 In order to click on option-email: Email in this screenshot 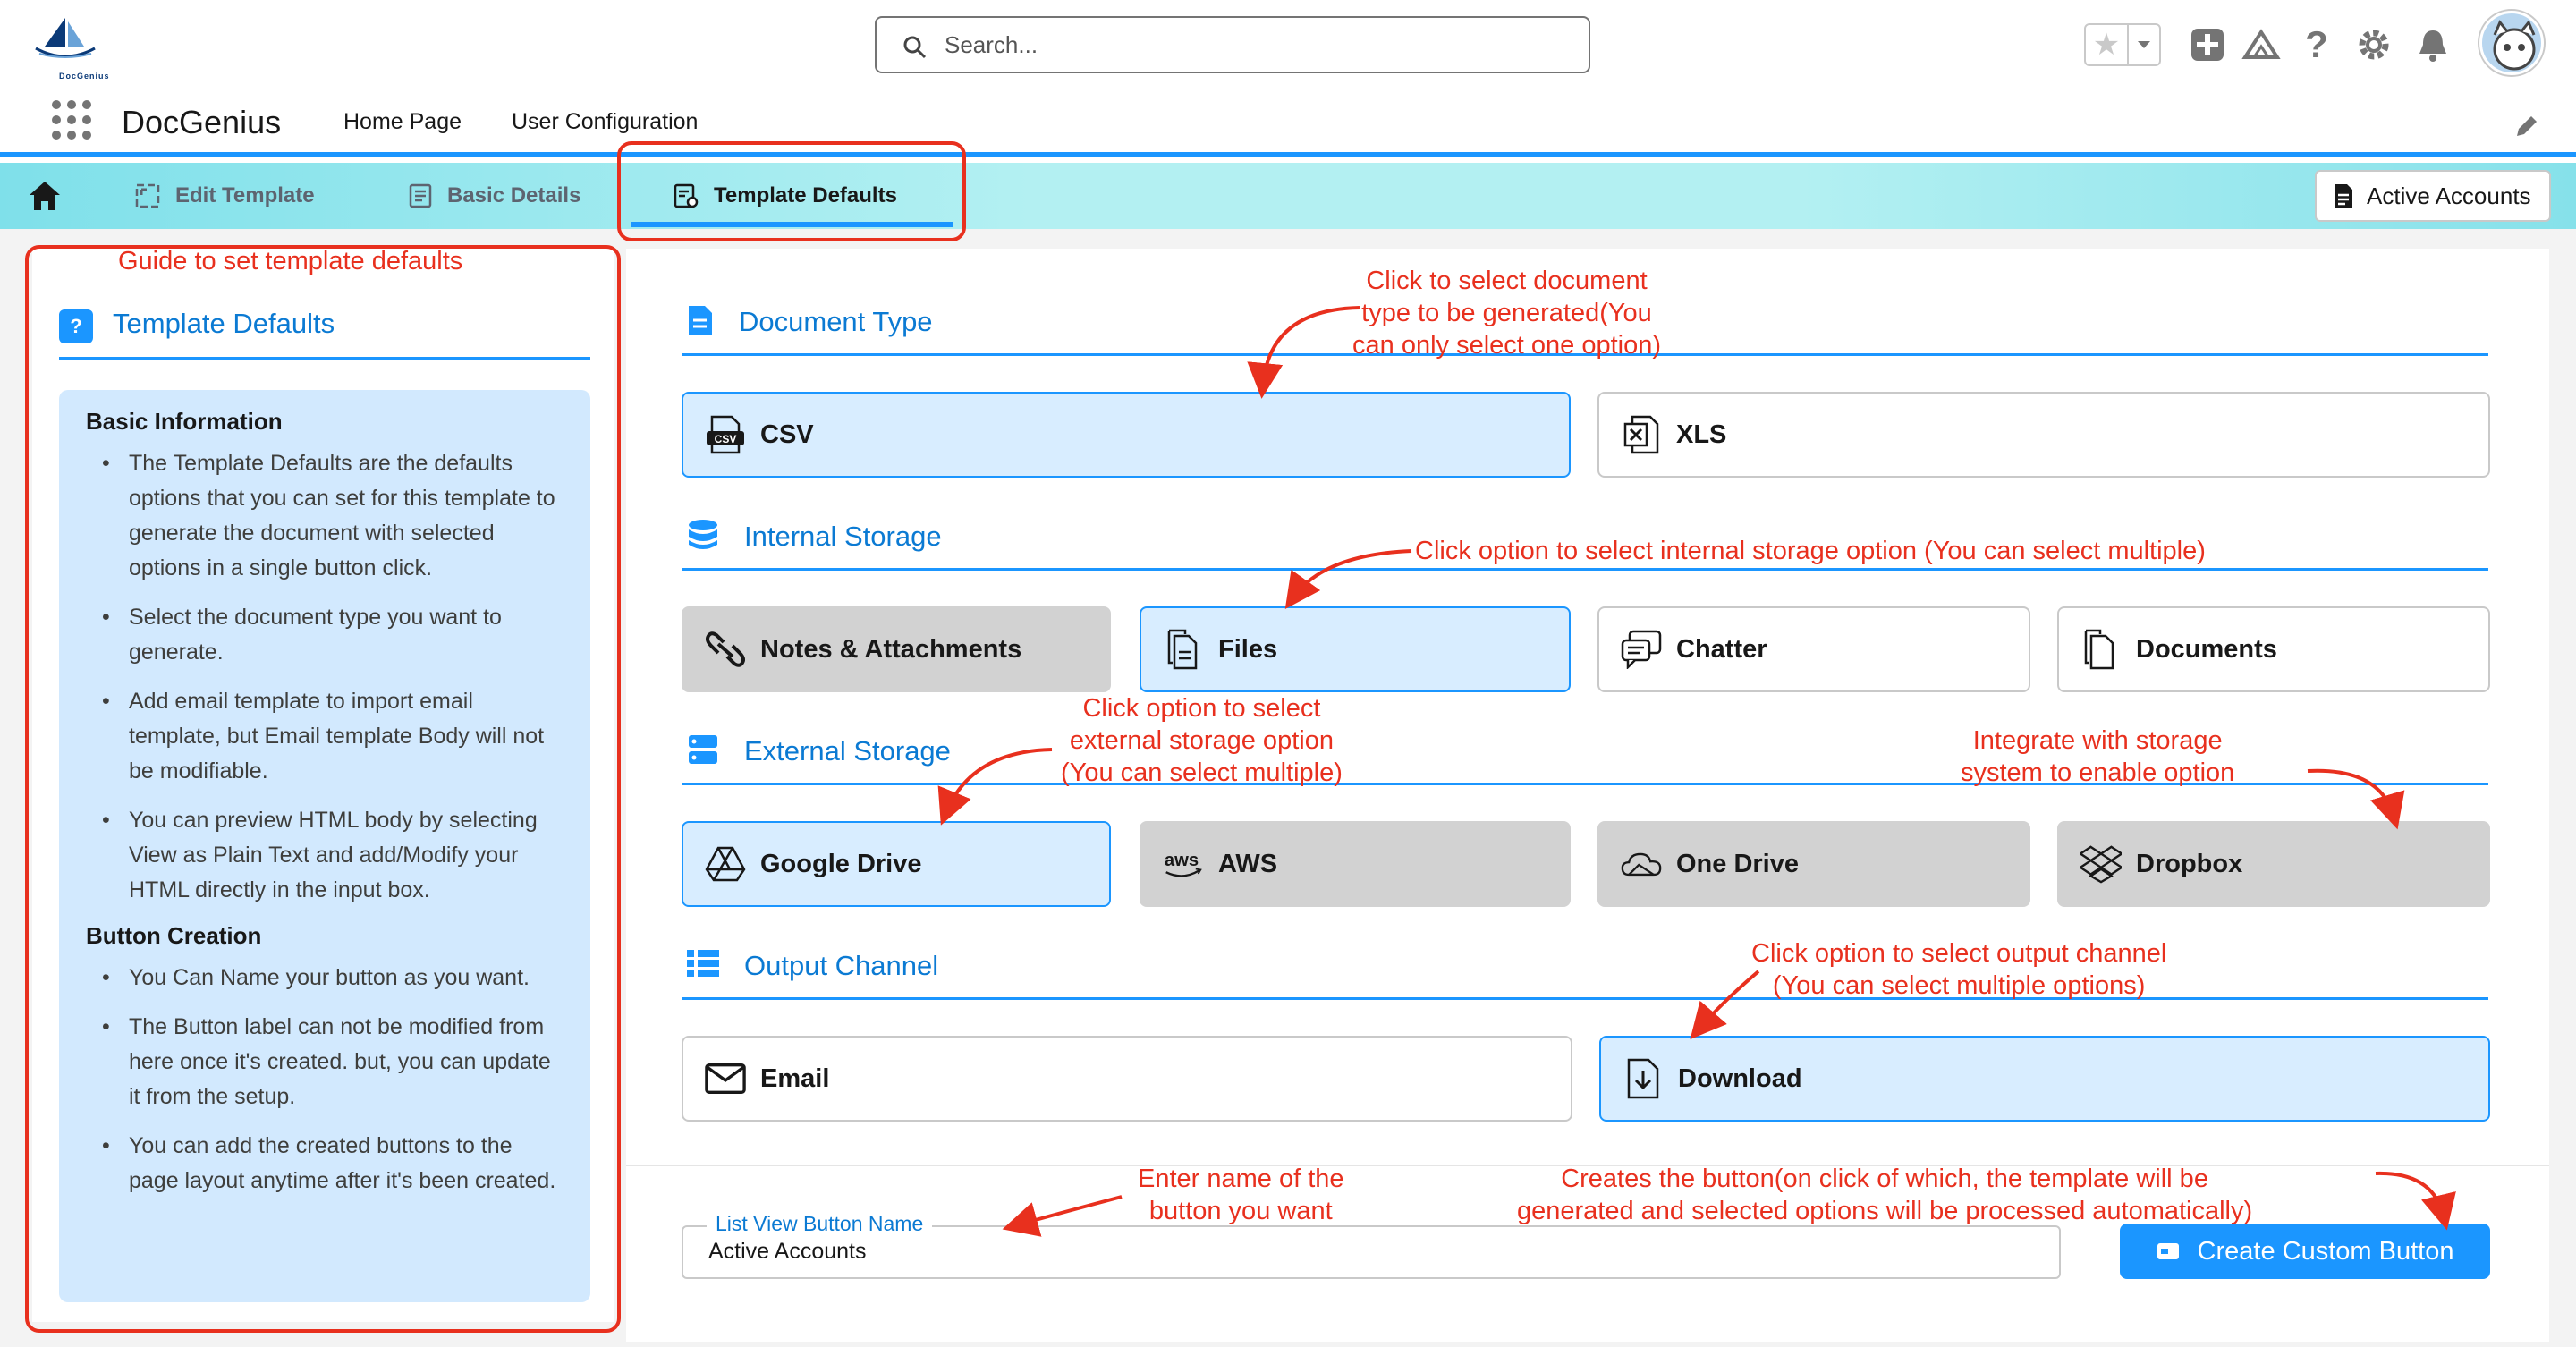, I will do `click(1127, 1079)`.